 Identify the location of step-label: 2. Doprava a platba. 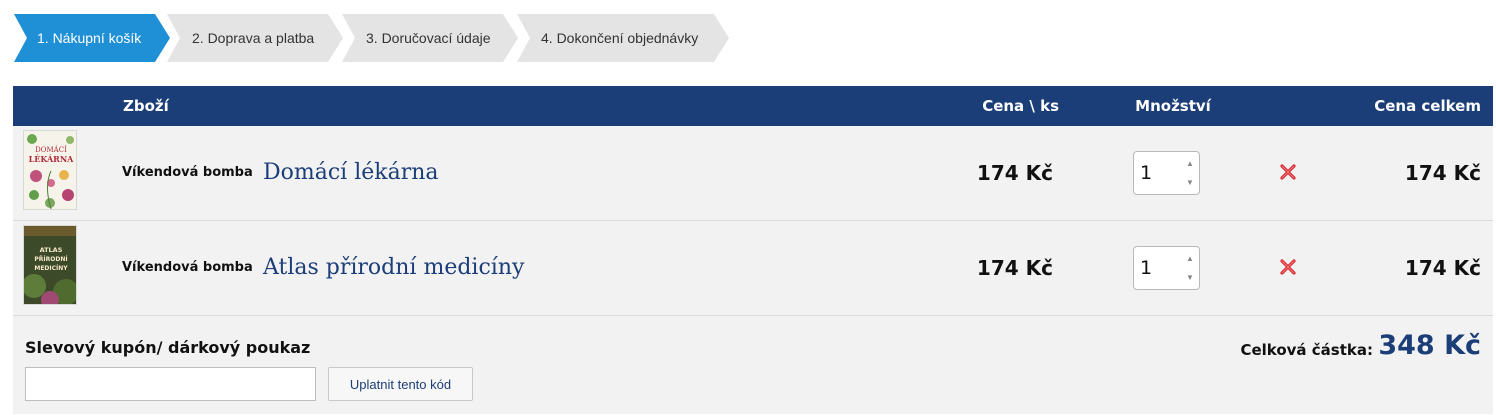
(253, 38).